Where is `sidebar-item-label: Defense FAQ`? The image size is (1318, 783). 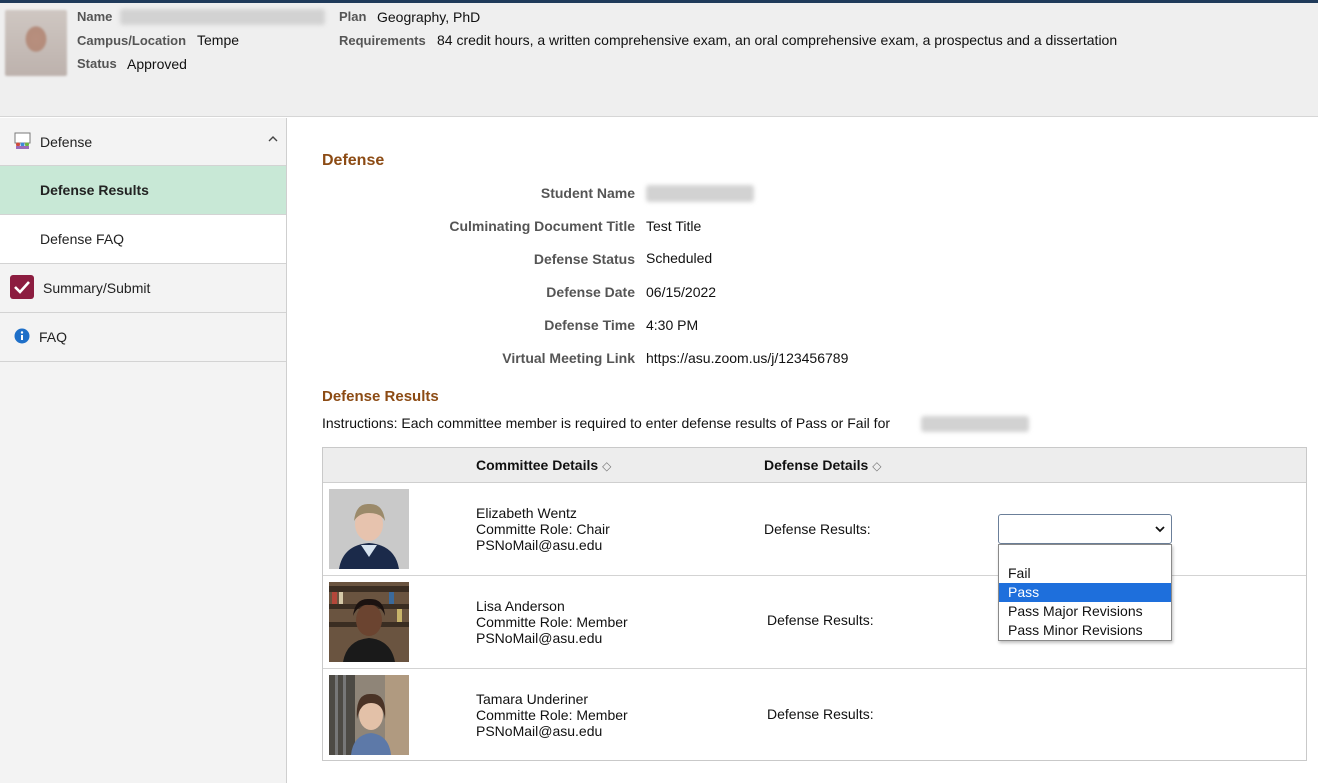
sidebar-item-label: Defense FAQ is located at coordinates (82, 239).